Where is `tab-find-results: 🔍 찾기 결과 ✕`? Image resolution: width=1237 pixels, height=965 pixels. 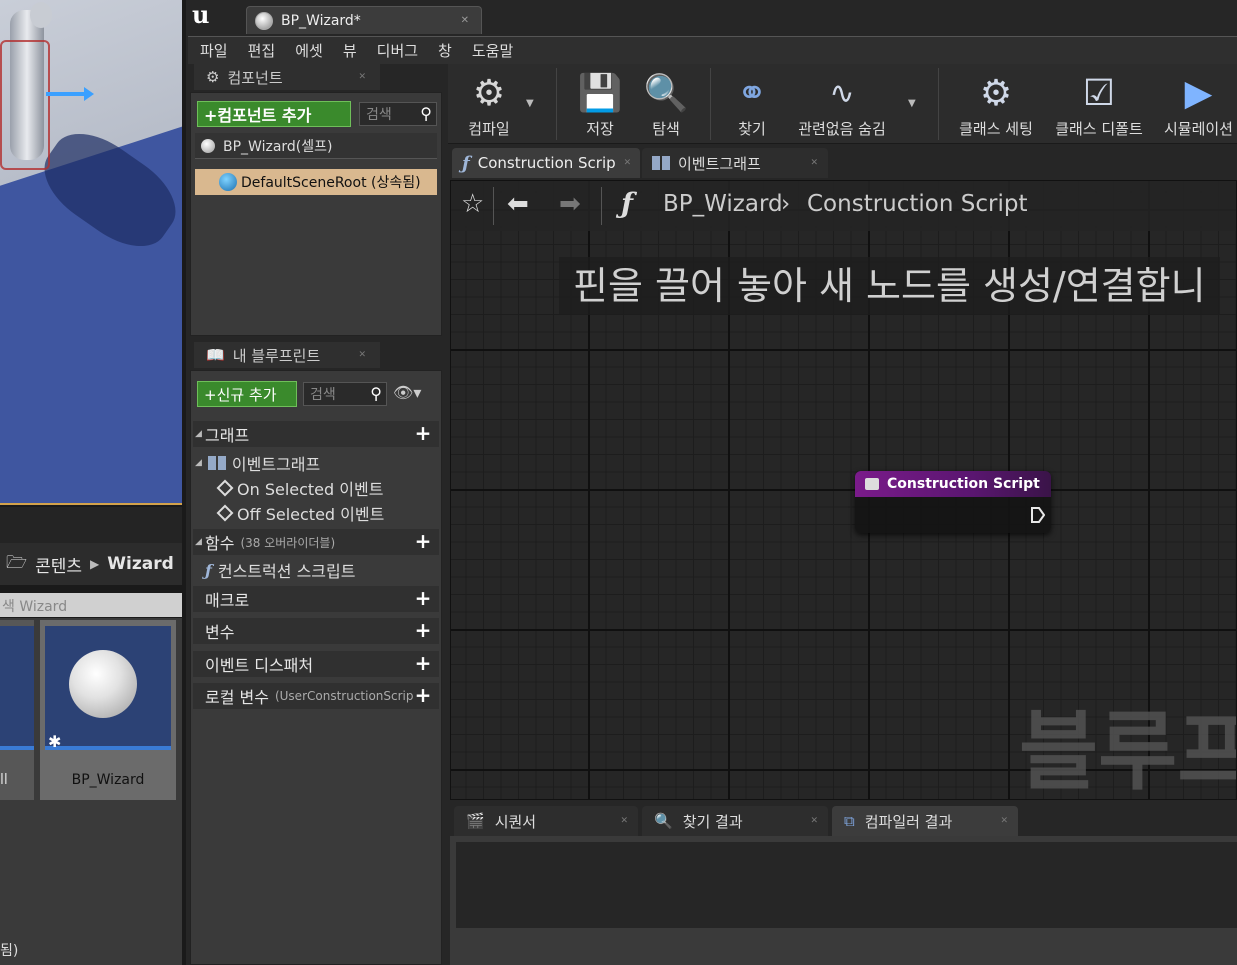 tab-find-results: 🔍 찾기 결과 ✕ is located at coordinates (735, 821).